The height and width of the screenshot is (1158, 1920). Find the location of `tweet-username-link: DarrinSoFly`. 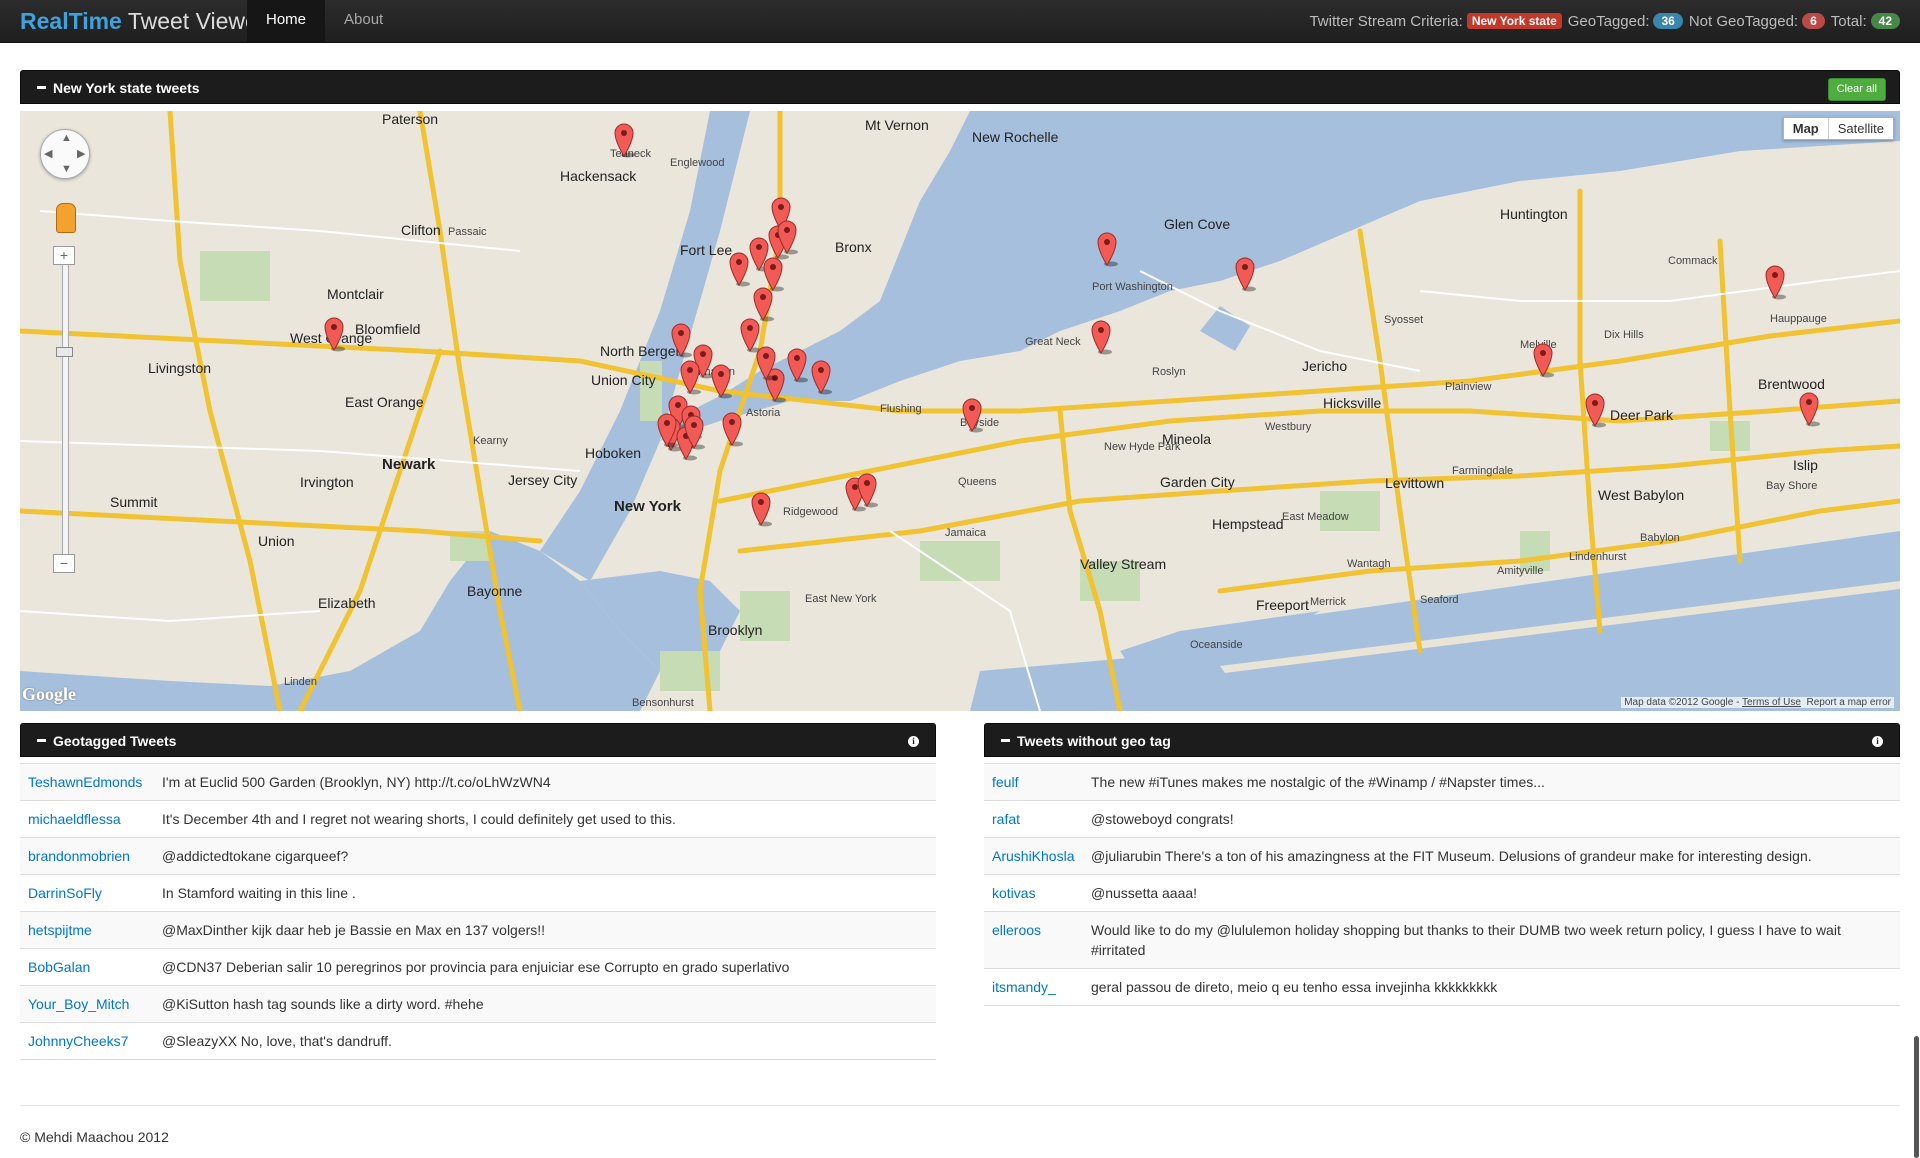

tweet-username-link: DarrinSoFly is located at coordinates (87, 893).